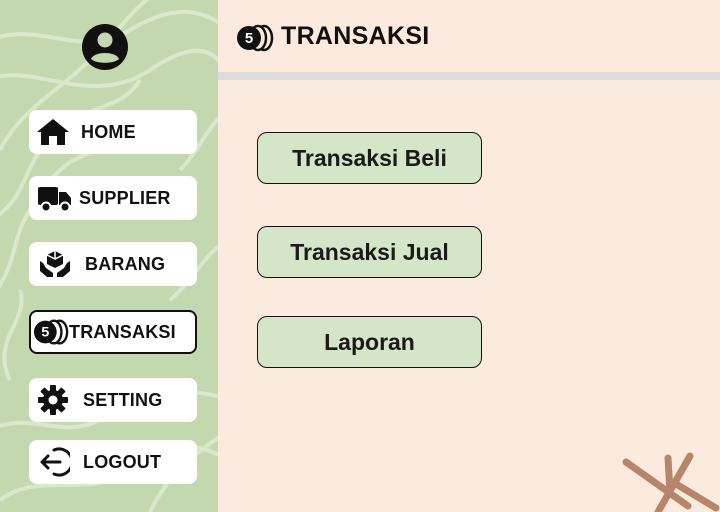 The width and height of the screenshot is (720, 512). What do you see at coordinates (55, 264) in the screenshot?
I see `box-hands-icon` at bounding box center [55, 264].